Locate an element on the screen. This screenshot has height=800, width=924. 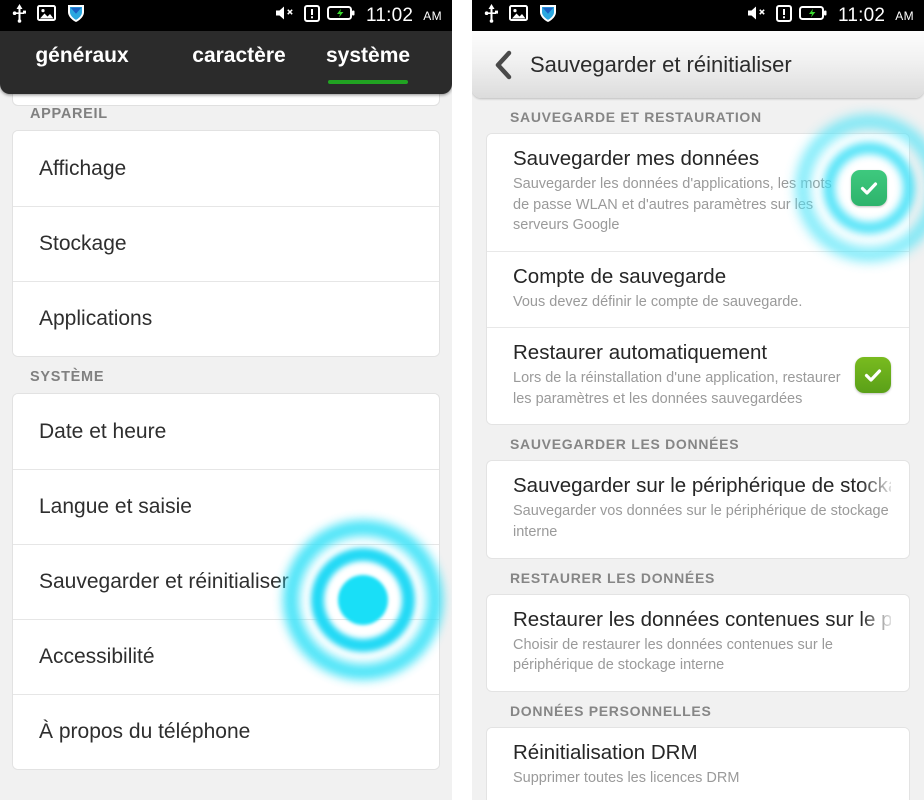
section-header-sauvegarder-les-donnees: SAUVEGARDER LES DONNÉES is located at coordinates (625, 444).